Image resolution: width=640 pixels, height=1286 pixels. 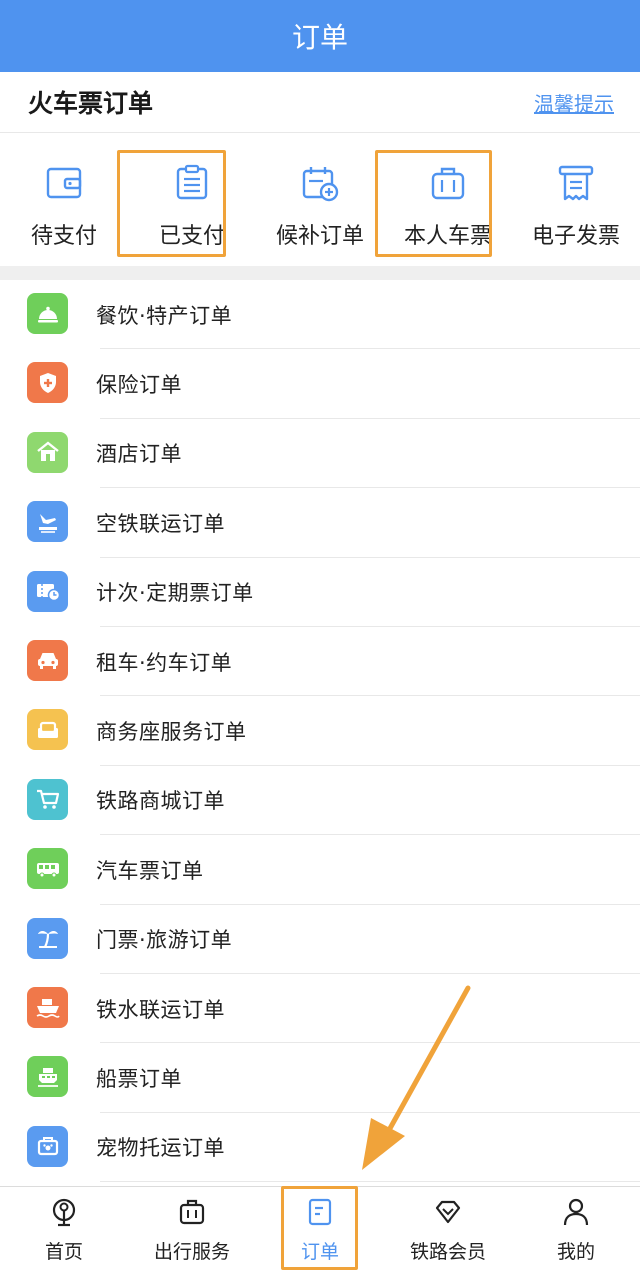 I want to click on sofa-icon, so click(x=47, y=730).